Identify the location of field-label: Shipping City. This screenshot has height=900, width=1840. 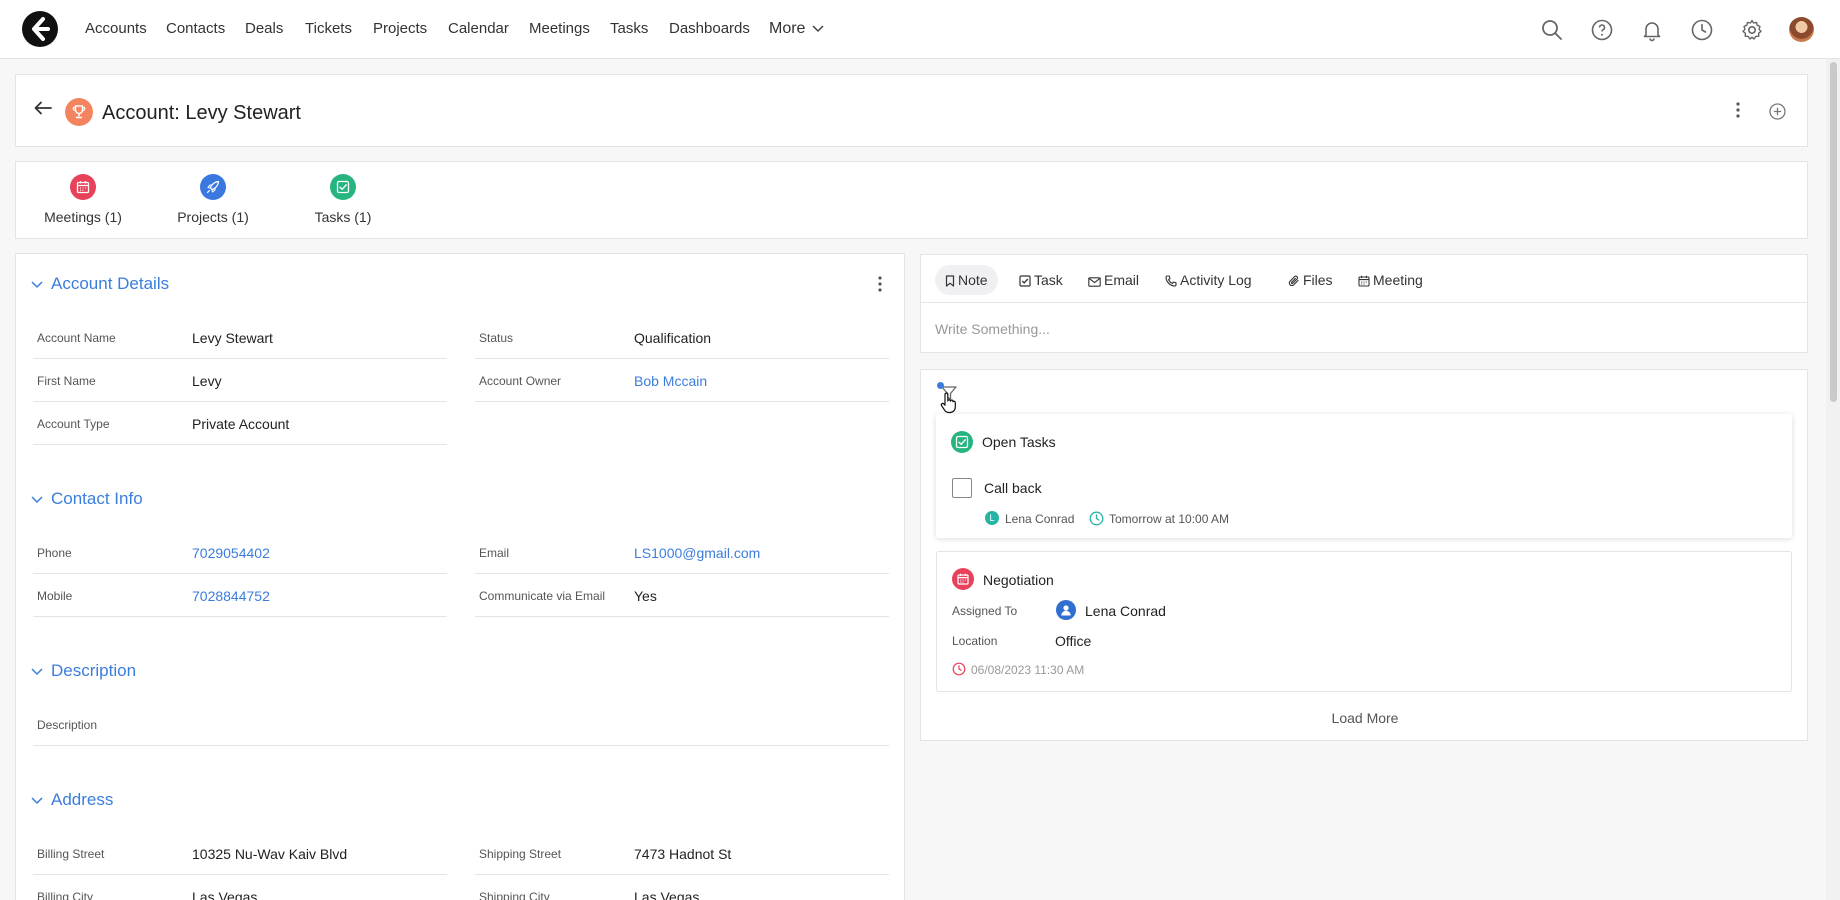
(514, 895).